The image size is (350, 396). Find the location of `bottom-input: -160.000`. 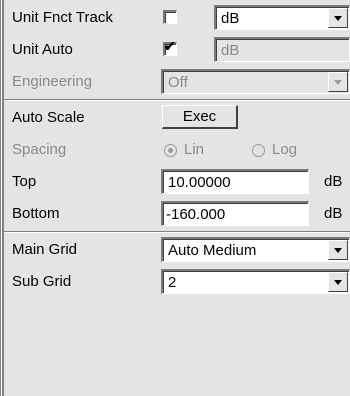

bottom-input: -160.000 is located at coordinates (235, 213).